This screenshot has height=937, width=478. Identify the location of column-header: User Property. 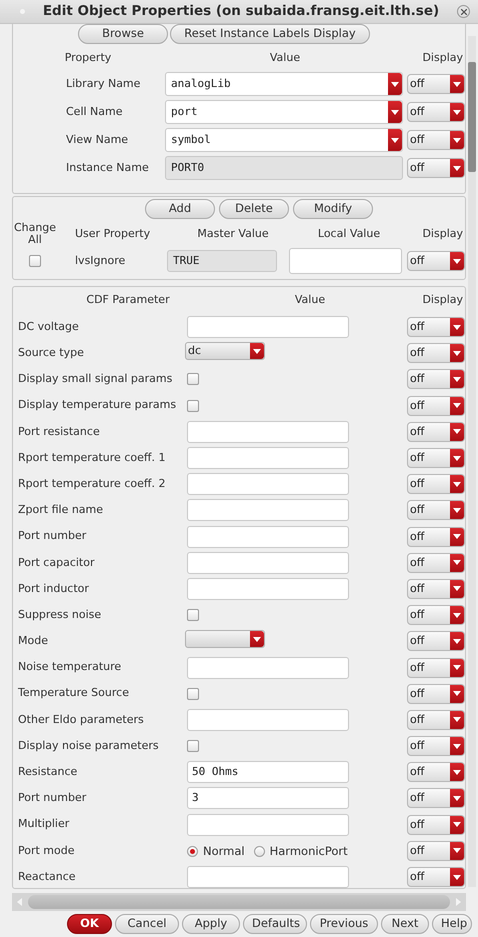
(113, 234).